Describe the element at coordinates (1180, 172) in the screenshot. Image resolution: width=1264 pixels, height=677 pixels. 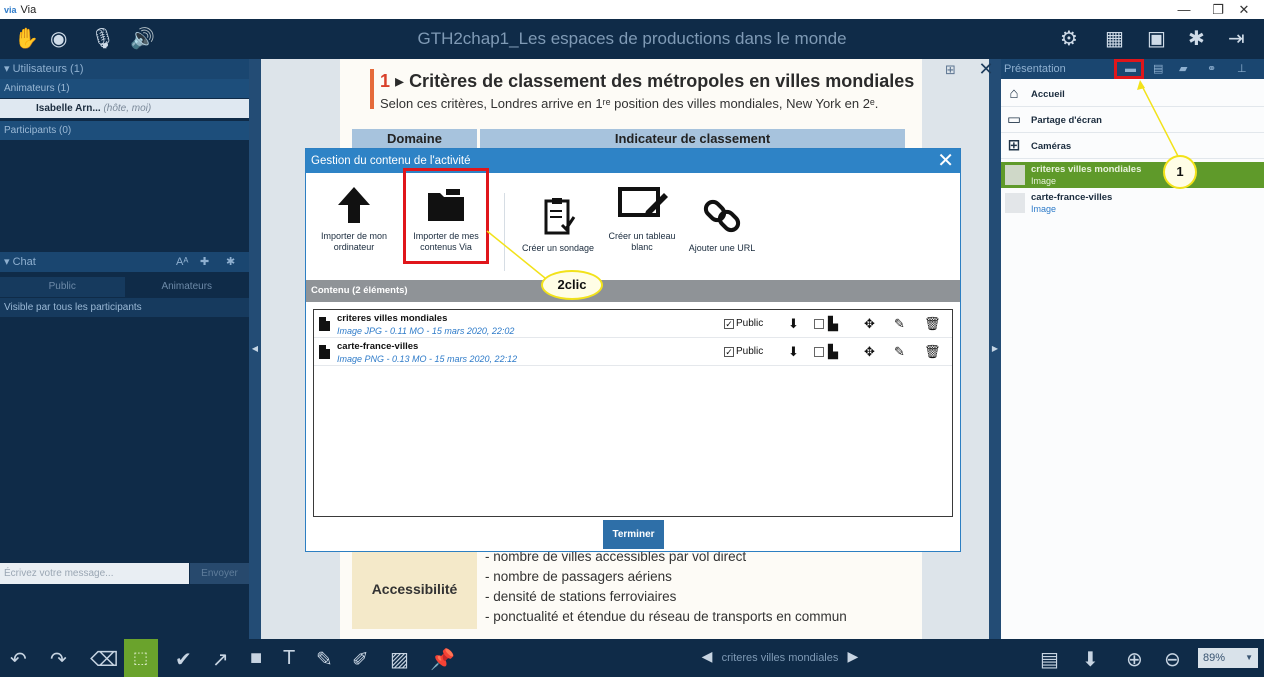
I see `callout-step-1: 1` at that location.